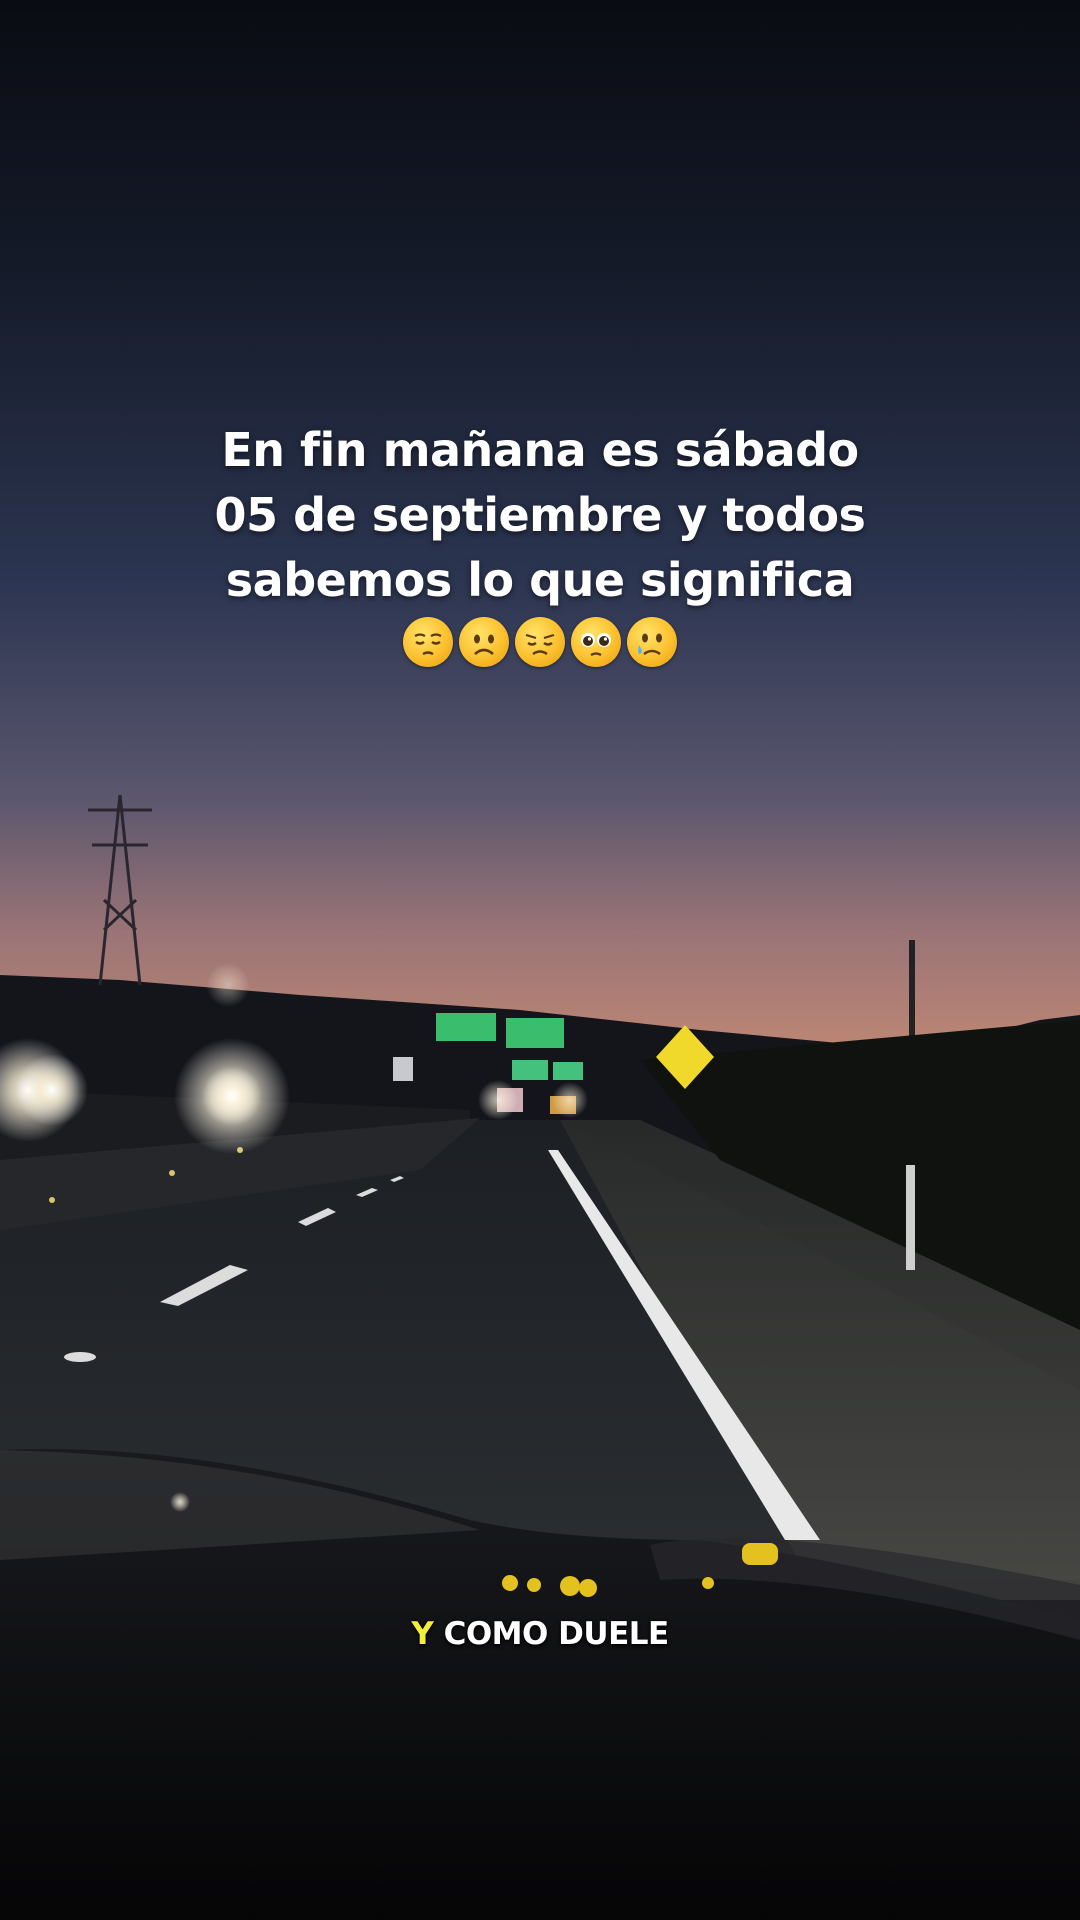  What do you see at coordinates (652, 642) in the screenshot?
I see `crying-face-icon` at bounding box center [652, 642].